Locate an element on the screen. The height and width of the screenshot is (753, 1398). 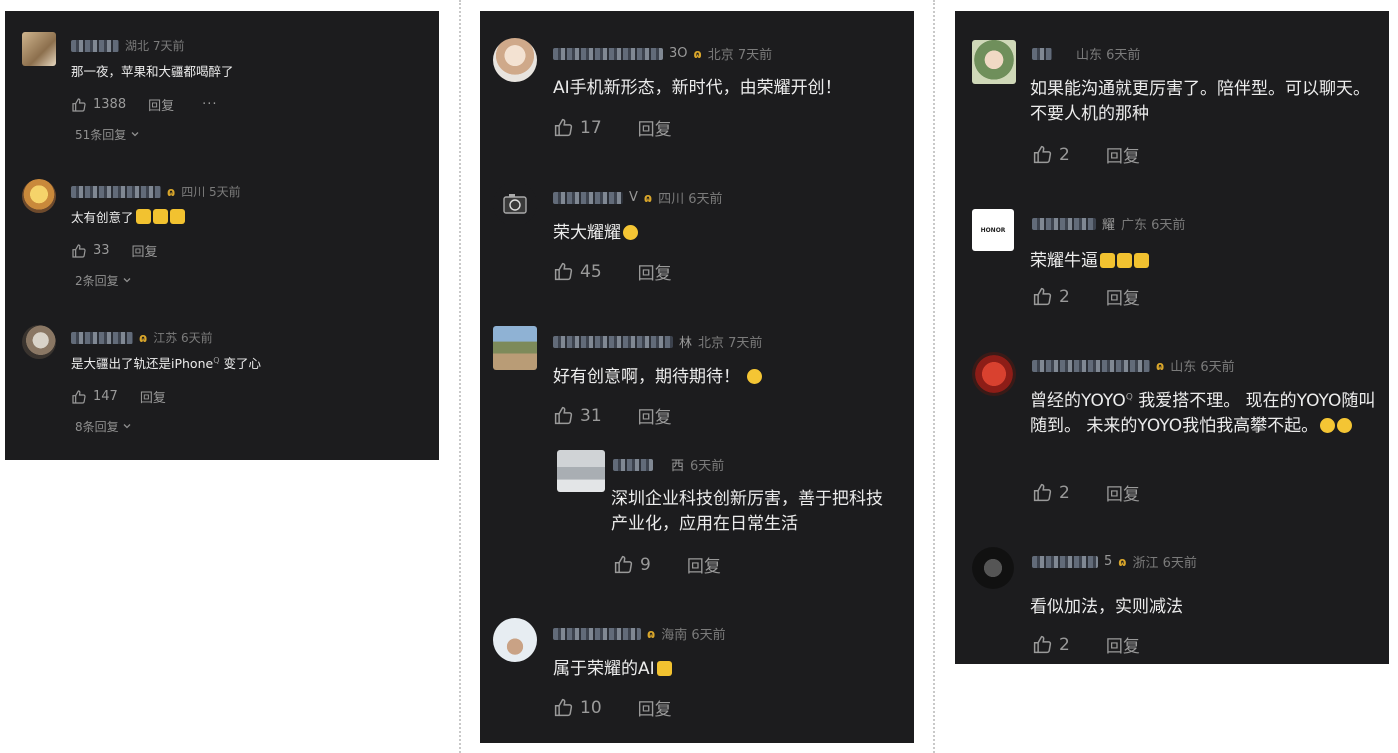
like-button: 147 is located at coordinates (94, 397).